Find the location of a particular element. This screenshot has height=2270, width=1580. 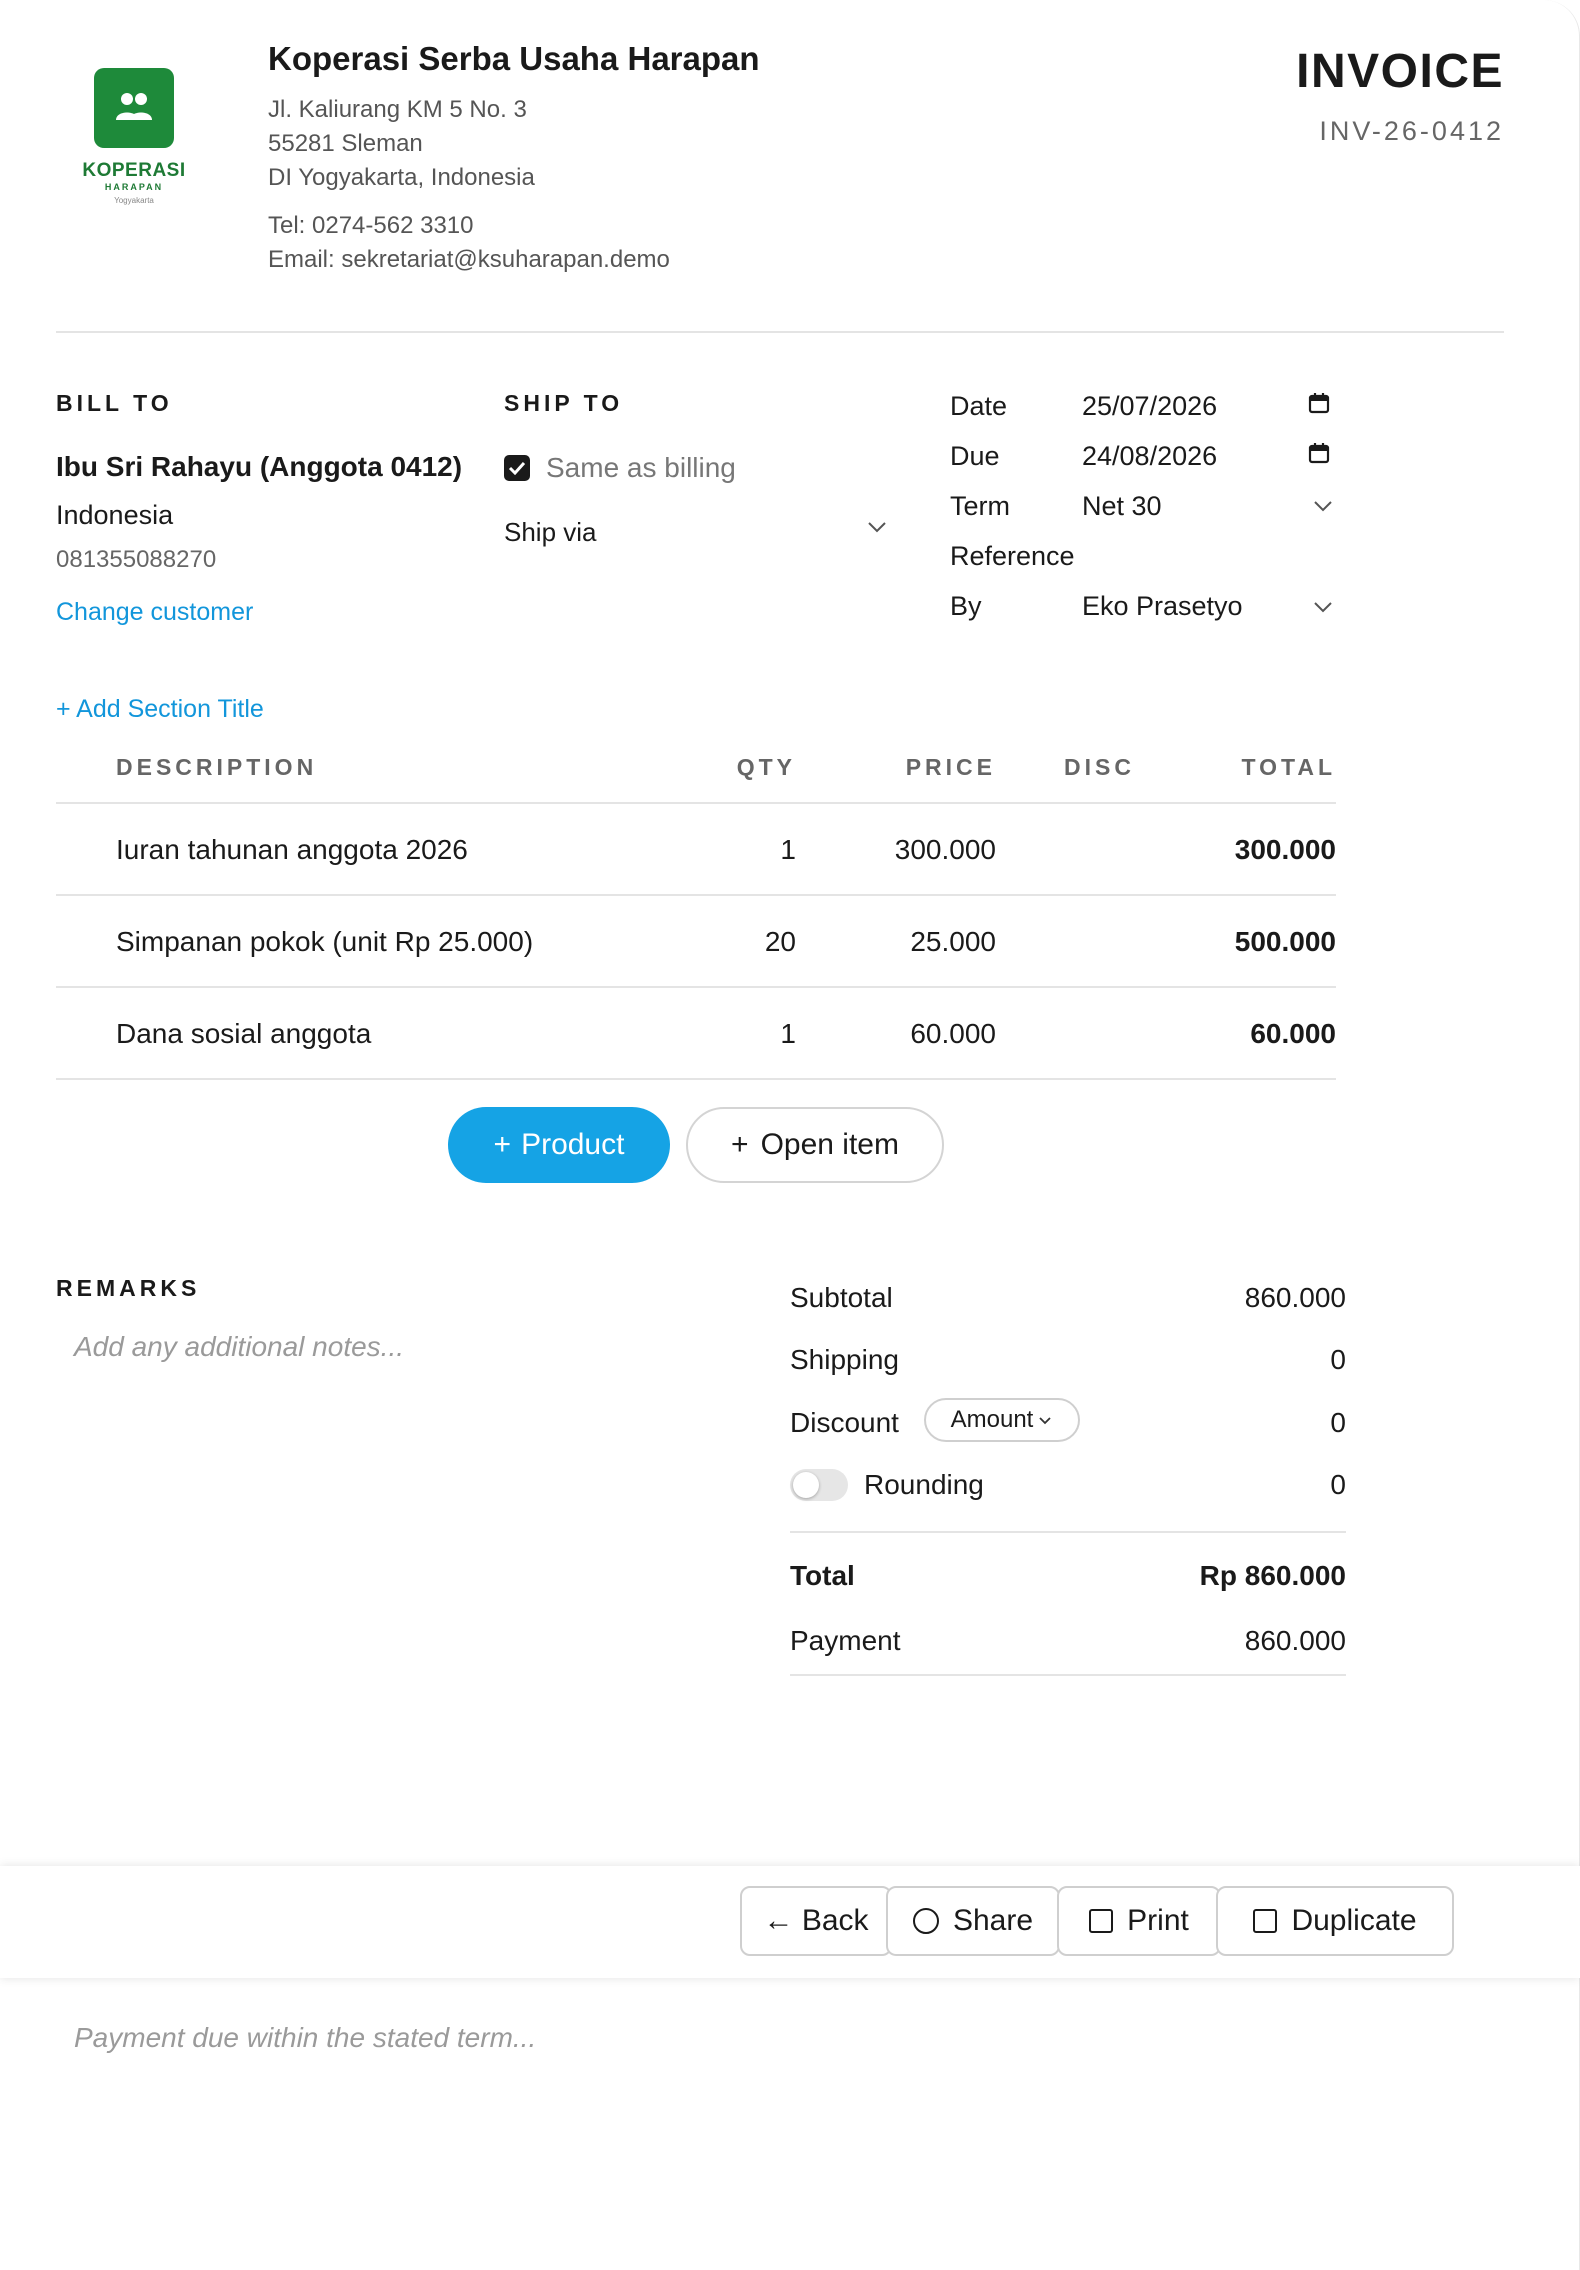

add-section-title-link: + Add Section Title is located at coordinates (160, 709).